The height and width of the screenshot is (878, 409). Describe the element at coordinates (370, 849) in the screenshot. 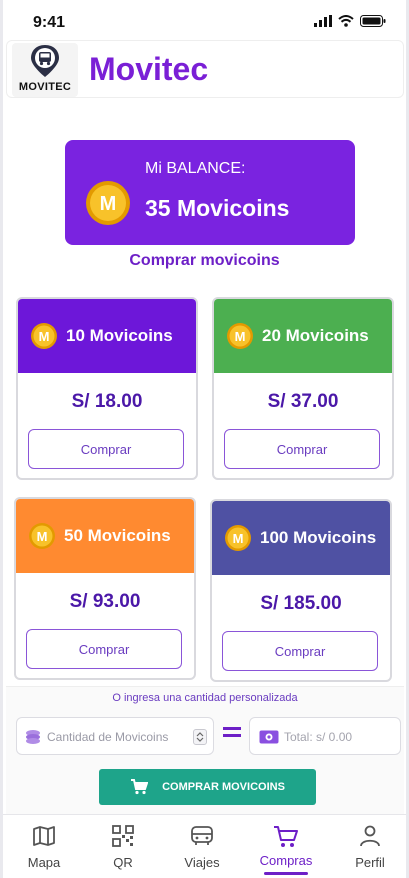

I see `nav-item-perfil: Perfil` at that location.